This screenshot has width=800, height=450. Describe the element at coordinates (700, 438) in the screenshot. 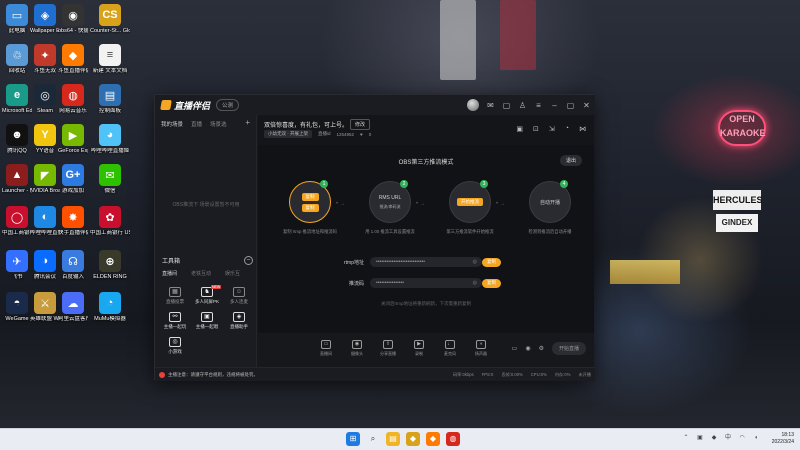

I see `tray-app-icon: ▣` at that location.